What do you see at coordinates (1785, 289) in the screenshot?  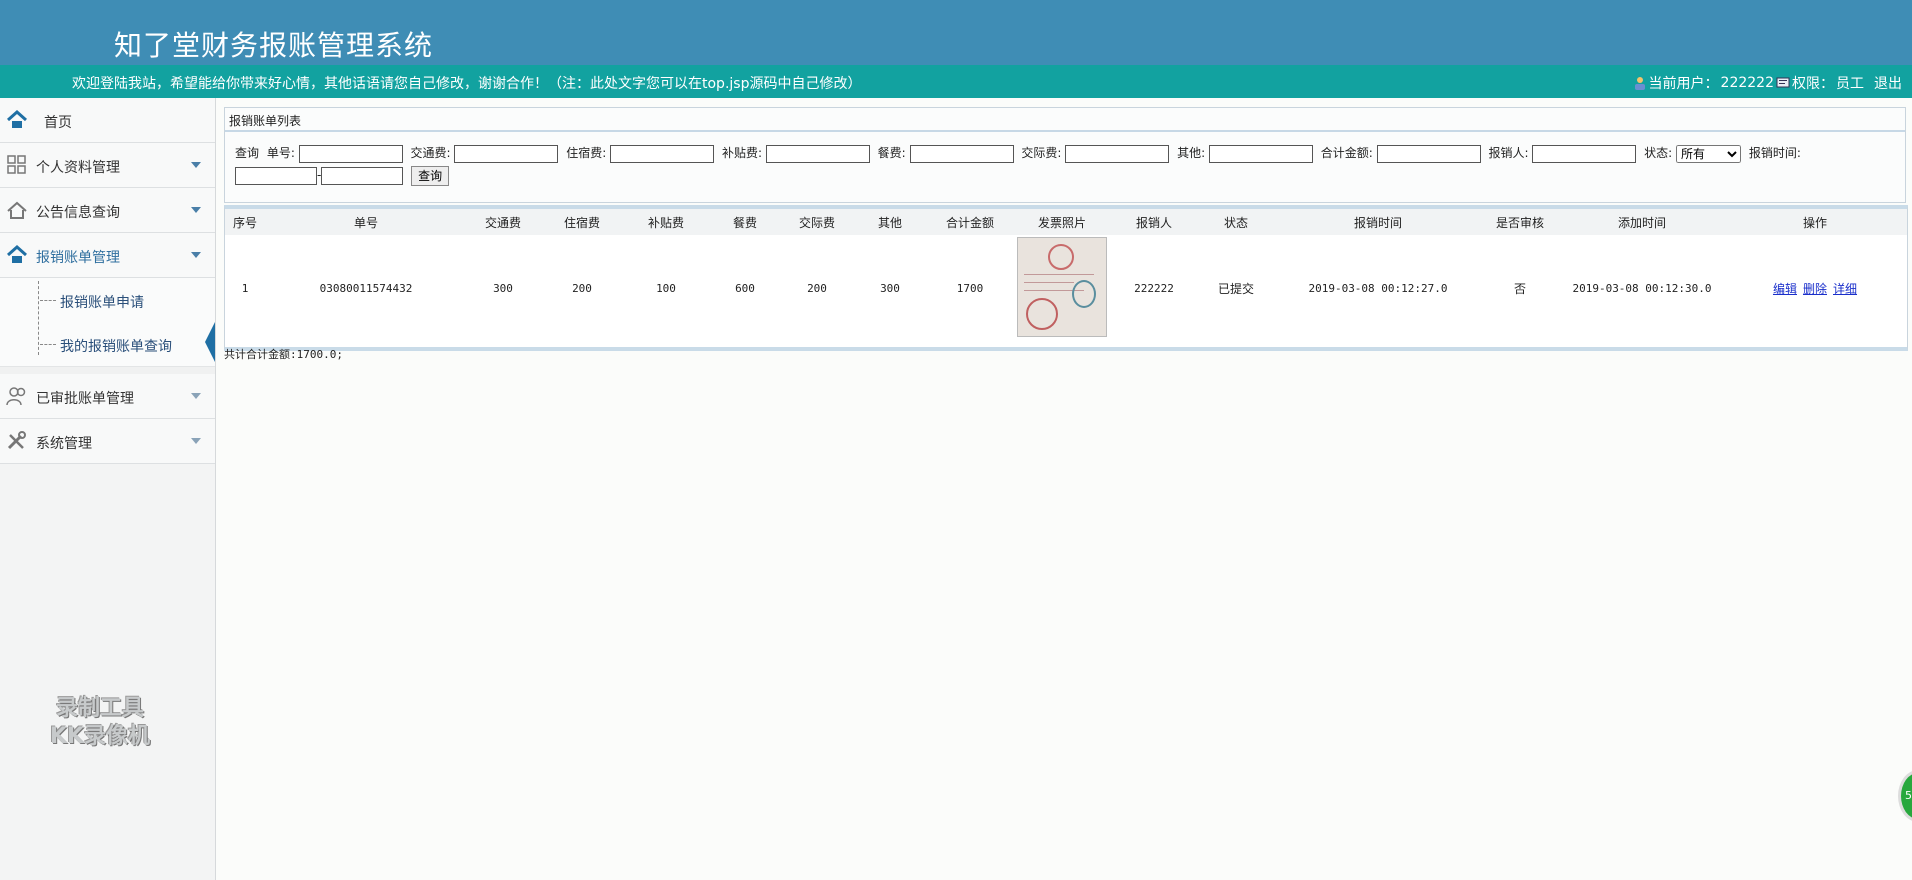 I see `edit-link: 编辑` at bounding box center [1785, 289].